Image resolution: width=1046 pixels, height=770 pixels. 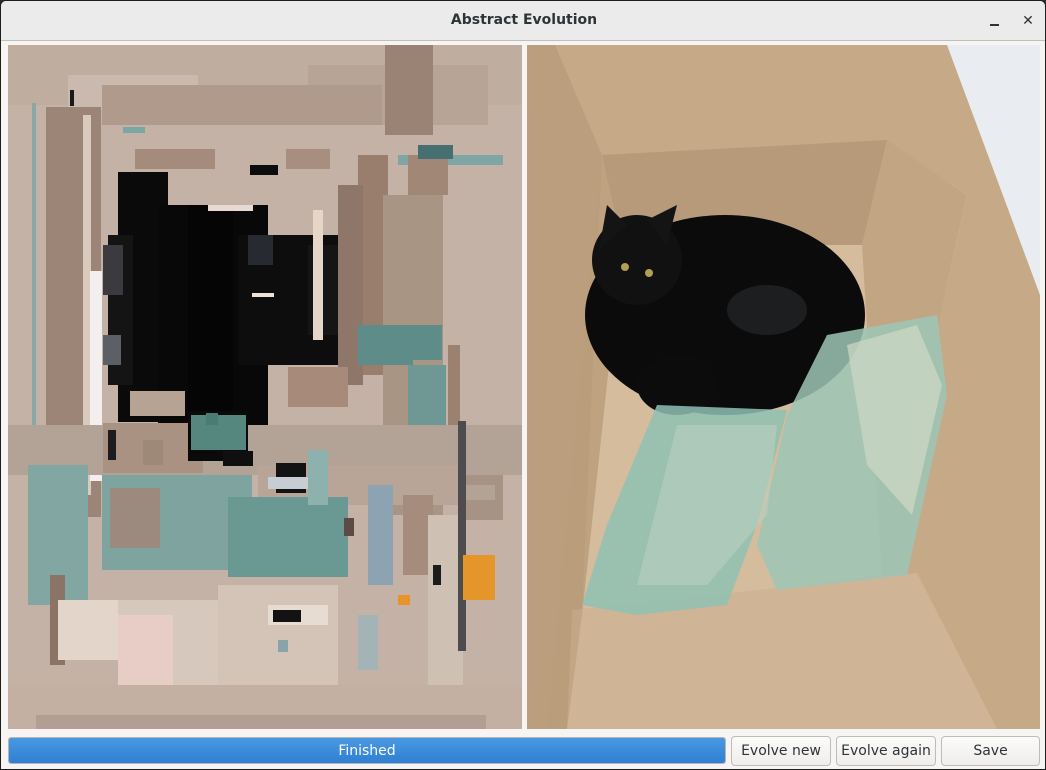 I want to click on close-button: ✕, so click(x=1028, y=21).